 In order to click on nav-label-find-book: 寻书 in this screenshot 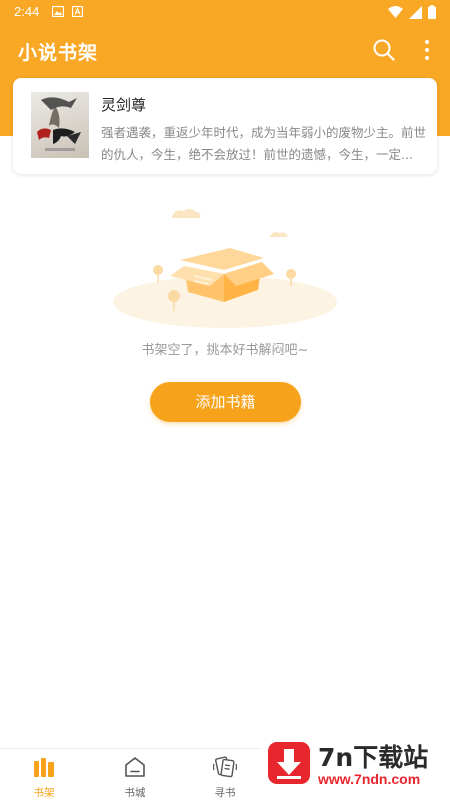, I will do `click(225, 793)`.